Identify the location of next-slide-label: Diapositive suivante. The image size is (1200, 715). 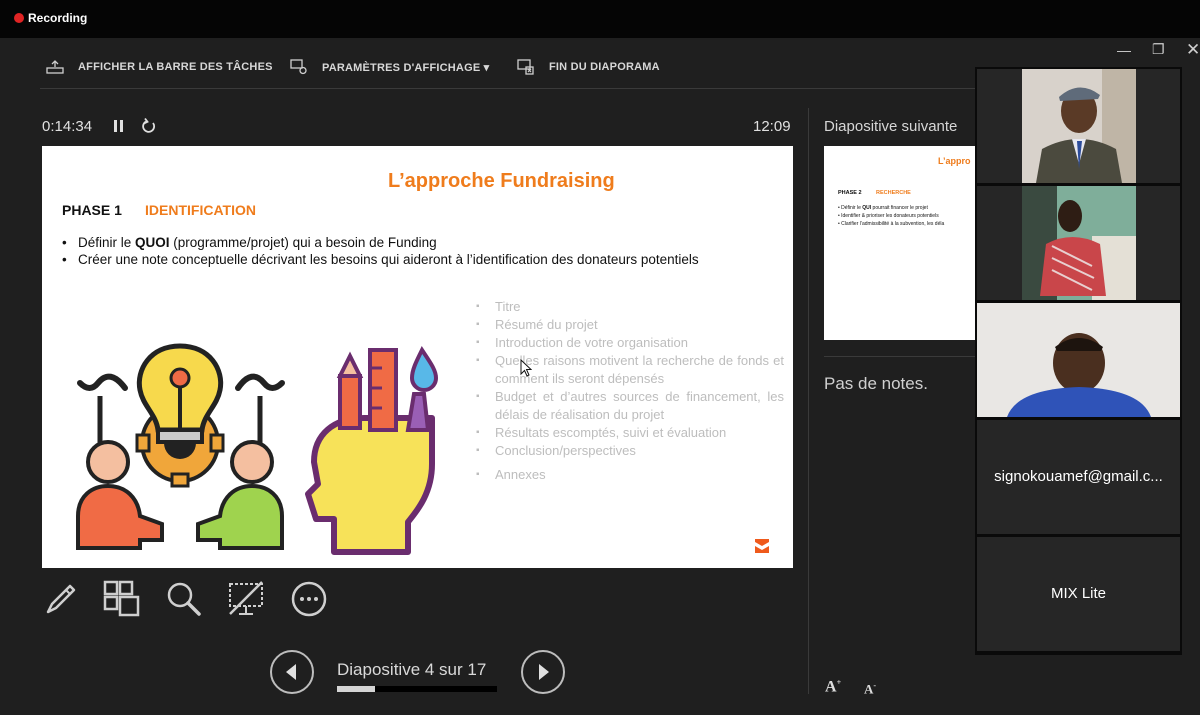
(891, 126).